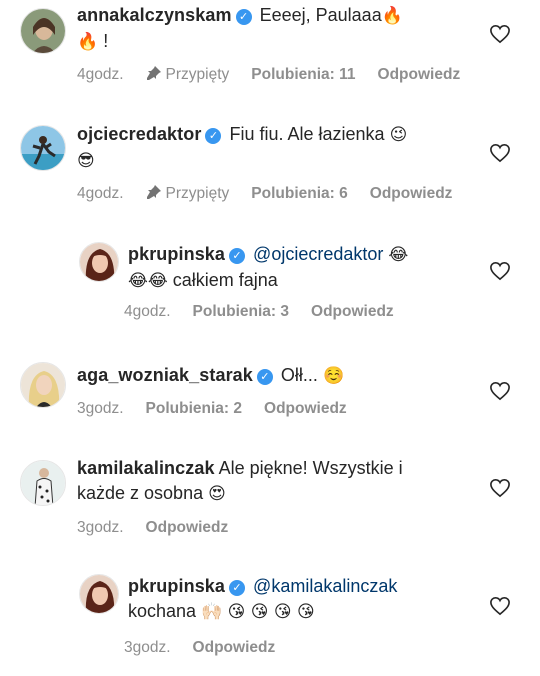 The width and height of the screenshot is (540, 676). What do you see at coordinates (225, 280) in the screenshot?
I see `comment-text: całkiem fajna` at bounding box center [225, 280].